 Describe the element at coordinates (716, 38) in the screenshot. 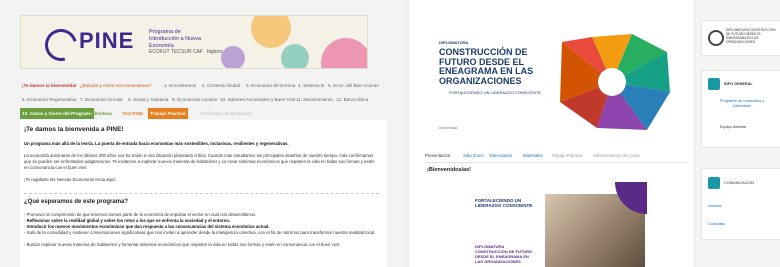

I see `university-seal-icon` at that location.